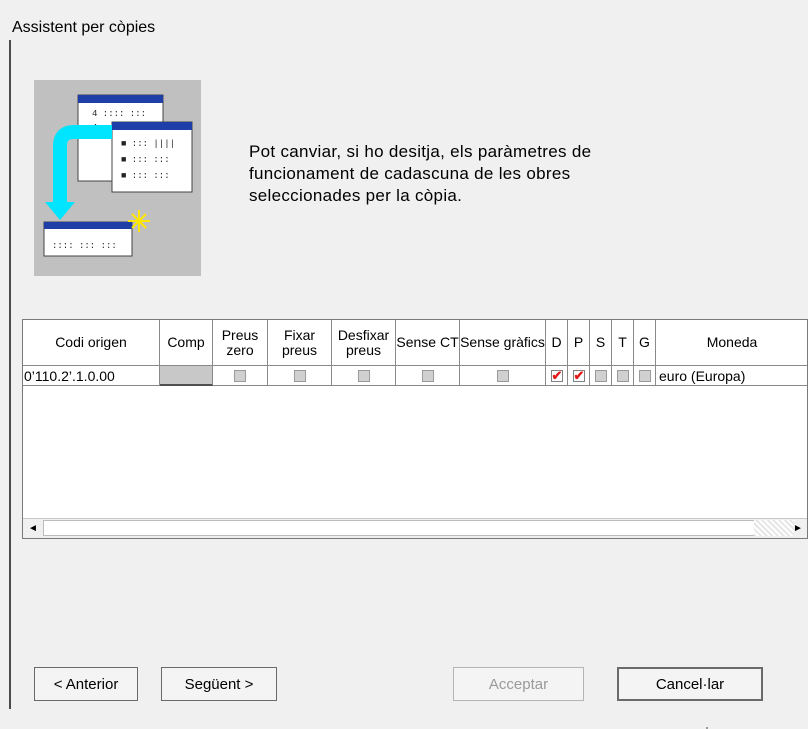 The image size is (808, 729). What do you see at coordinates (557, 343) in the screenshot?
I see `col-header-d: D` at bounding box center [557, 343].